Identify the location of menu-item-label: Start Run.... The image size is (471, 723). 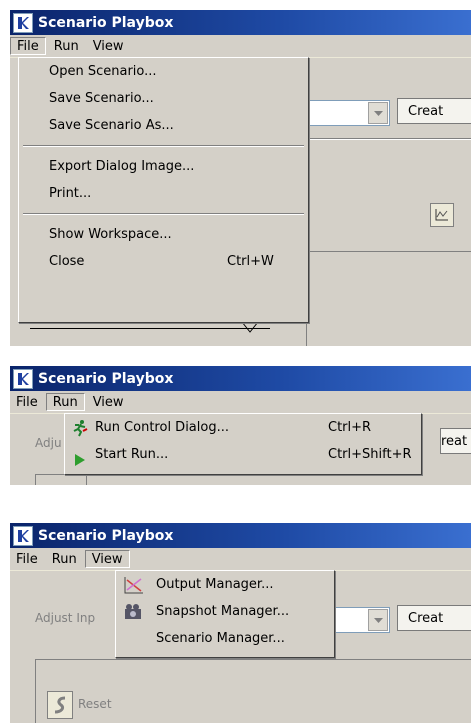
(132, 454).